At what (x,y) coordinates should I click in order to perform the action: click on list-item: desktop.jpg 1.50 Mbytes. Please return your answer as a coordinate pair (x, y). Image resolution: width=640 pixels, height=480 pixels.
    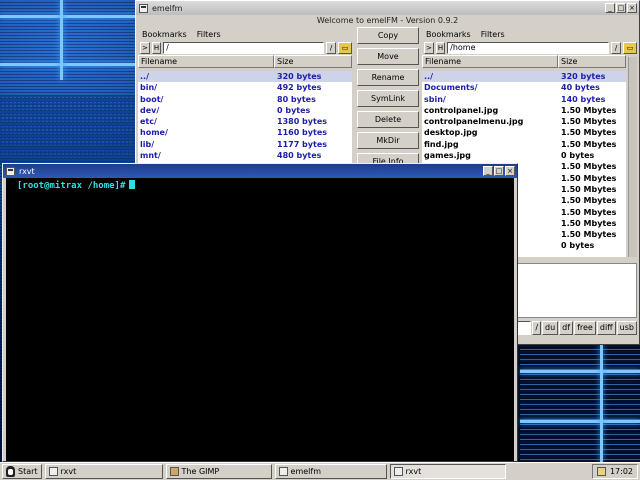
    Looking at the image, I should click on (524, 132).